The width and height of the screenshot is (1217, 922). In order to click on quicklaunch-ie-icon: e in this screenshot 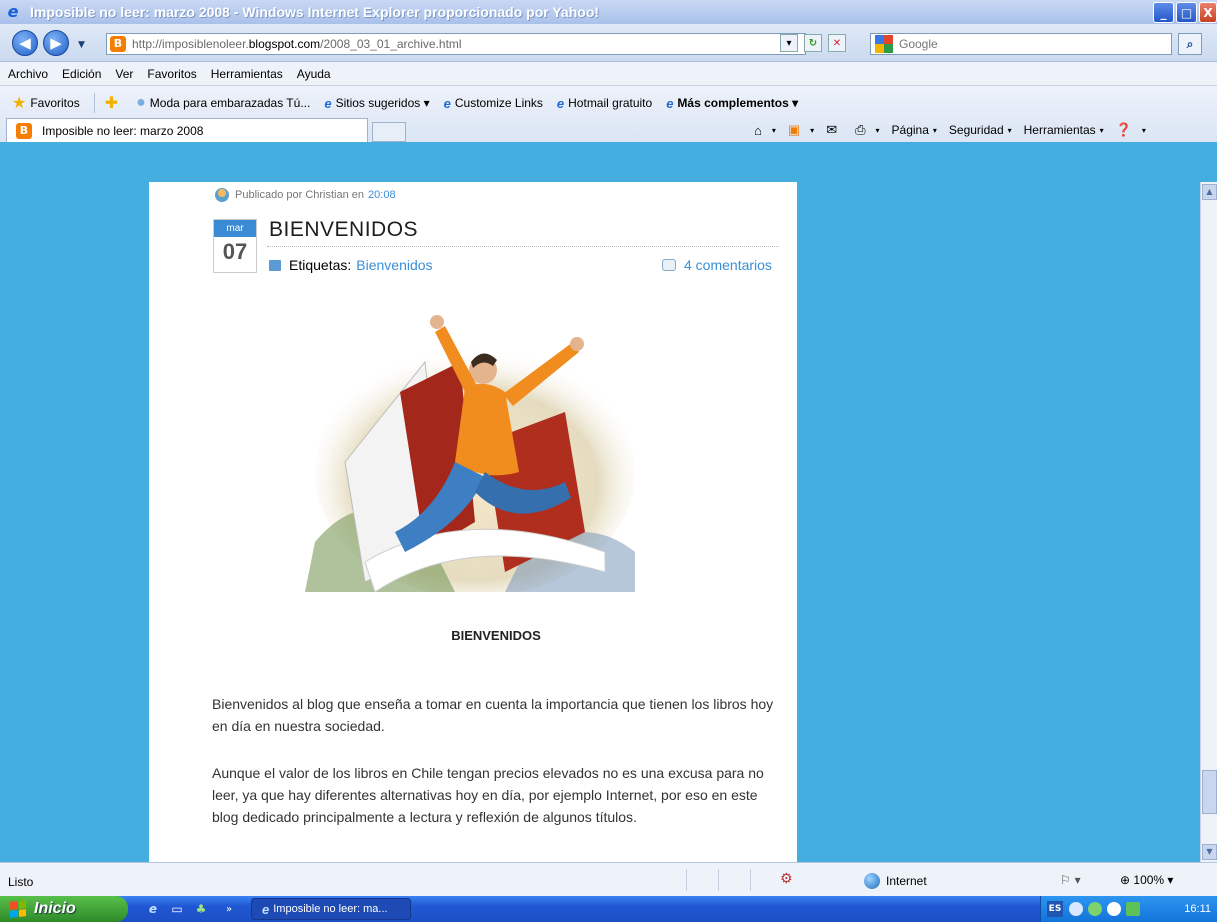, I will do `click(153, 909)`.